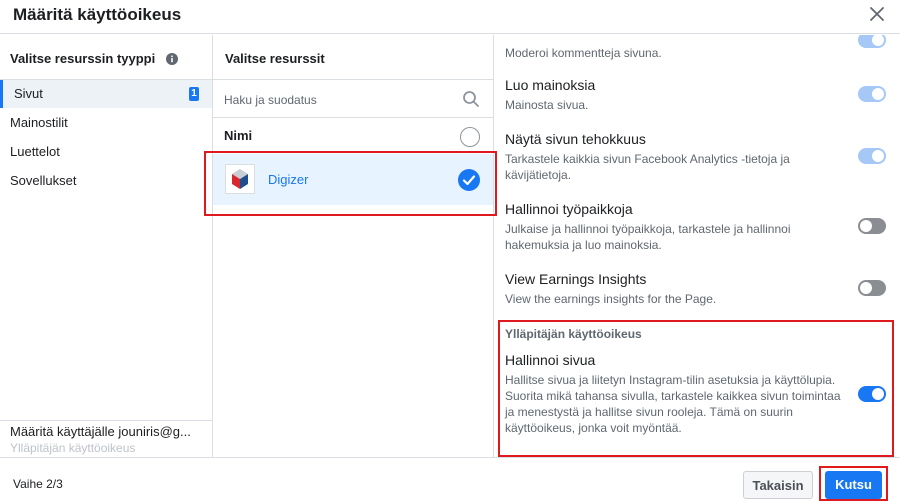 The height and width of the screenshot is (503, 900). I want to click on type-item-luettelot: Luettelot, so click(106, 152).